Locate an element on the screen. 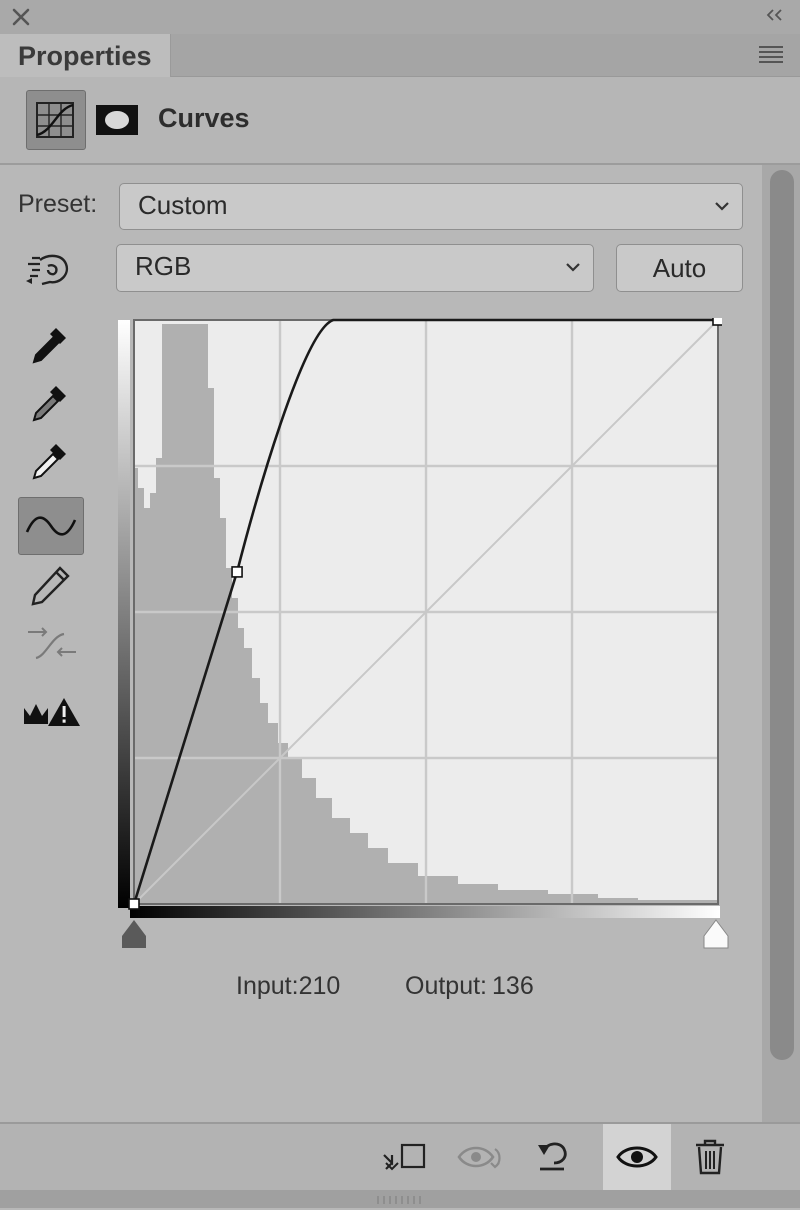  tab-properties: Properties is located at coordinates (85, 55).